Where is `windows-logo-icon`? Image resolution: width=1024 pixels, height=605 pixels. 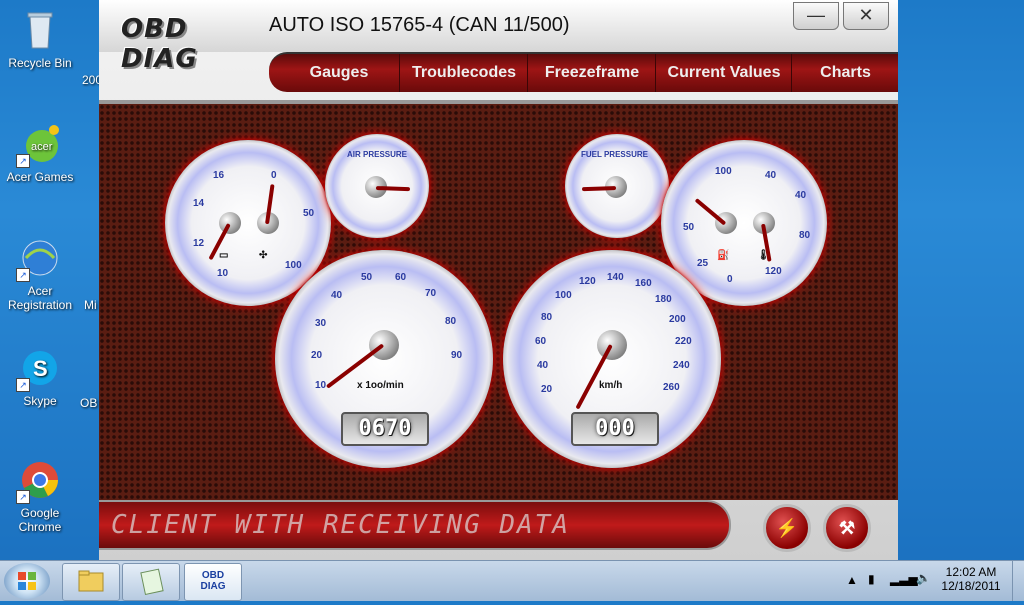
windows-logo-icon is located at coordinates (27, 581).